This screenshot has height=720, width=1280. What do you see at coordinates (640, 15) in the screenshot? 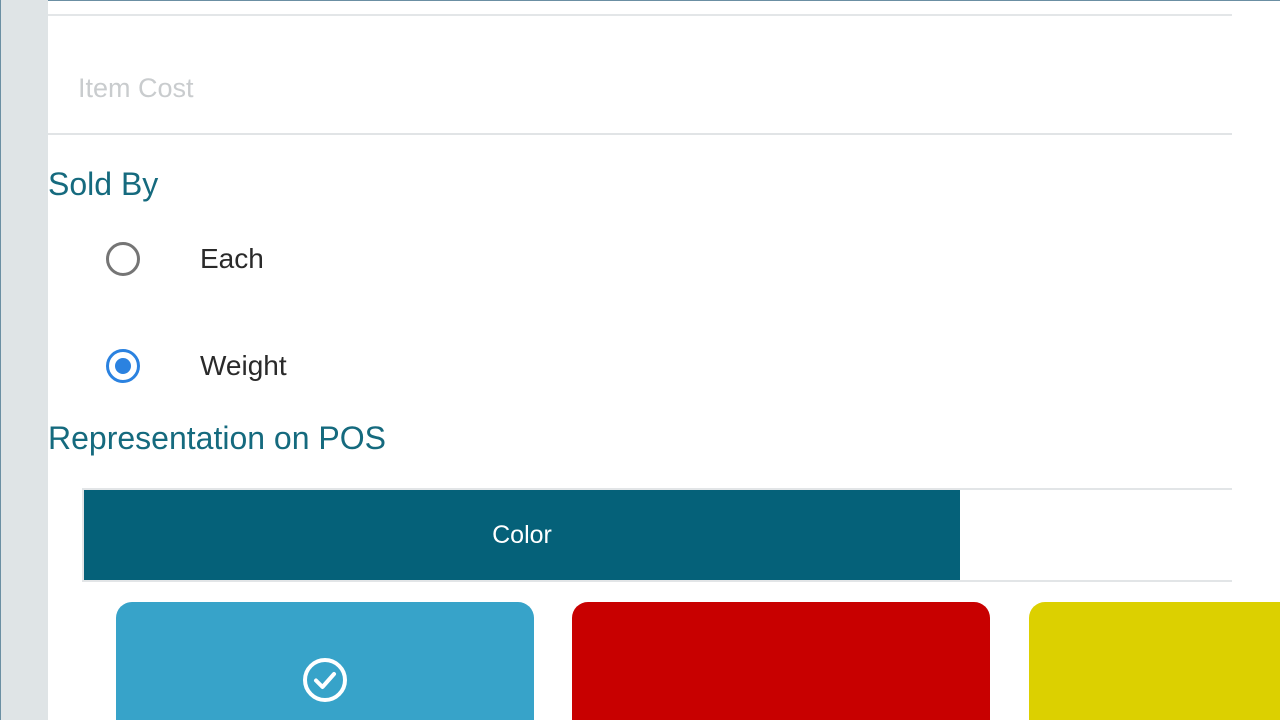
I see `field-underline-previous` at bounding box center [640, 15].